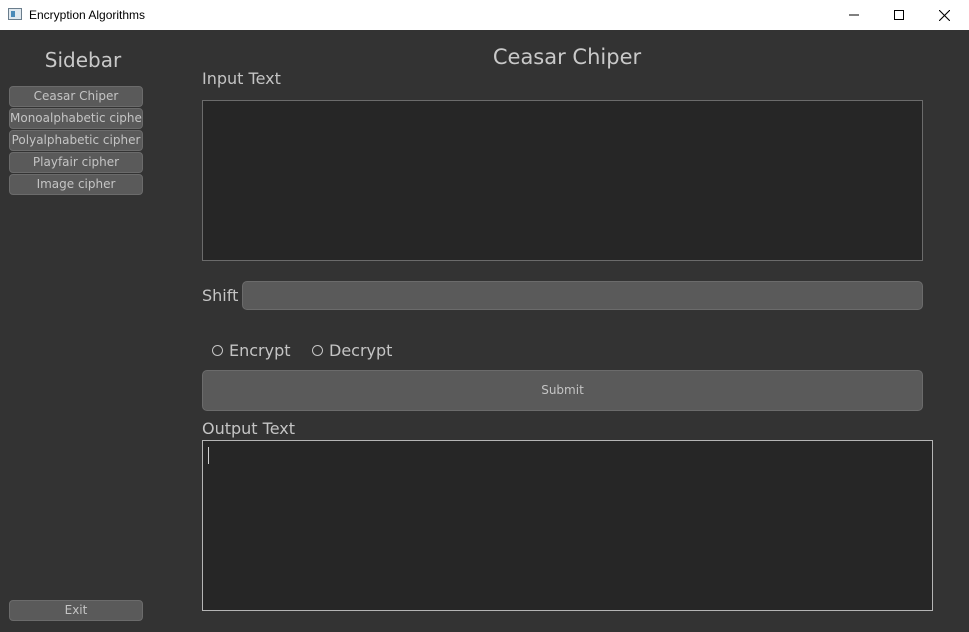 The image size is (969, 632). What do you see at coordinates (241, 78) in the screenshot?
I see `input-text-label: Input Text` at bounding box center [241, 78].